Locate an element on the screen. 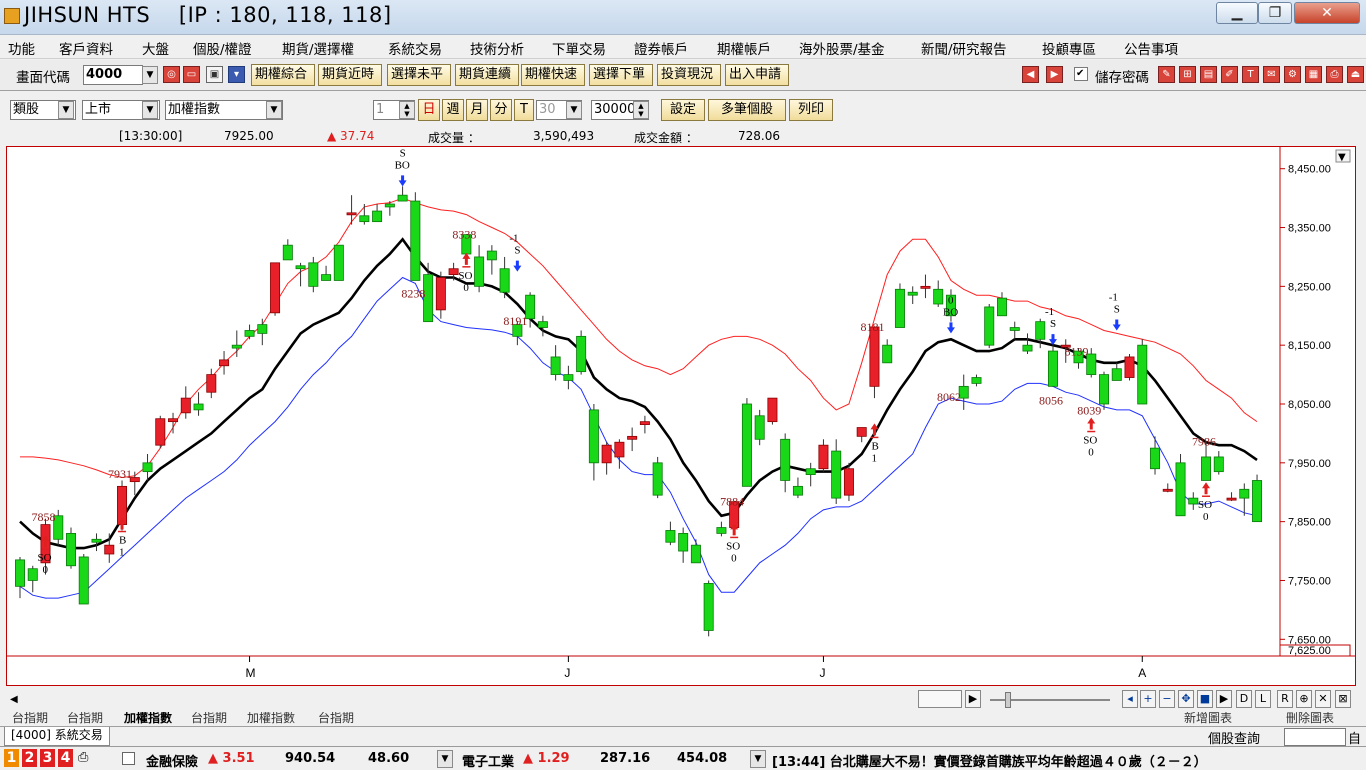 The height and width of the screenshot is (770, 1366). status-tab-3: 3 is located at coordinates (47, 758).